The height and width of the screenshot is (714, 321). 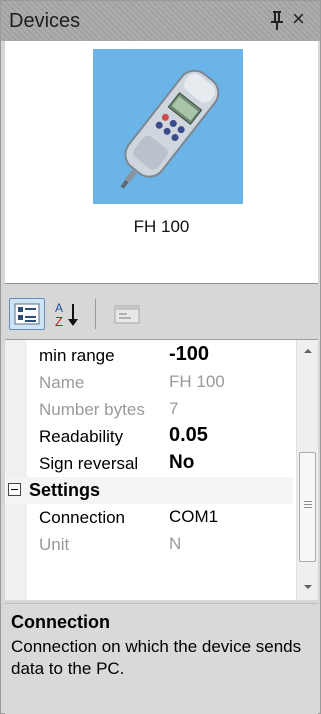 What do you see at coordinates (45, 21) in the screenshot?
I see `panel-title: Devices` at bounding box center [45, 21].